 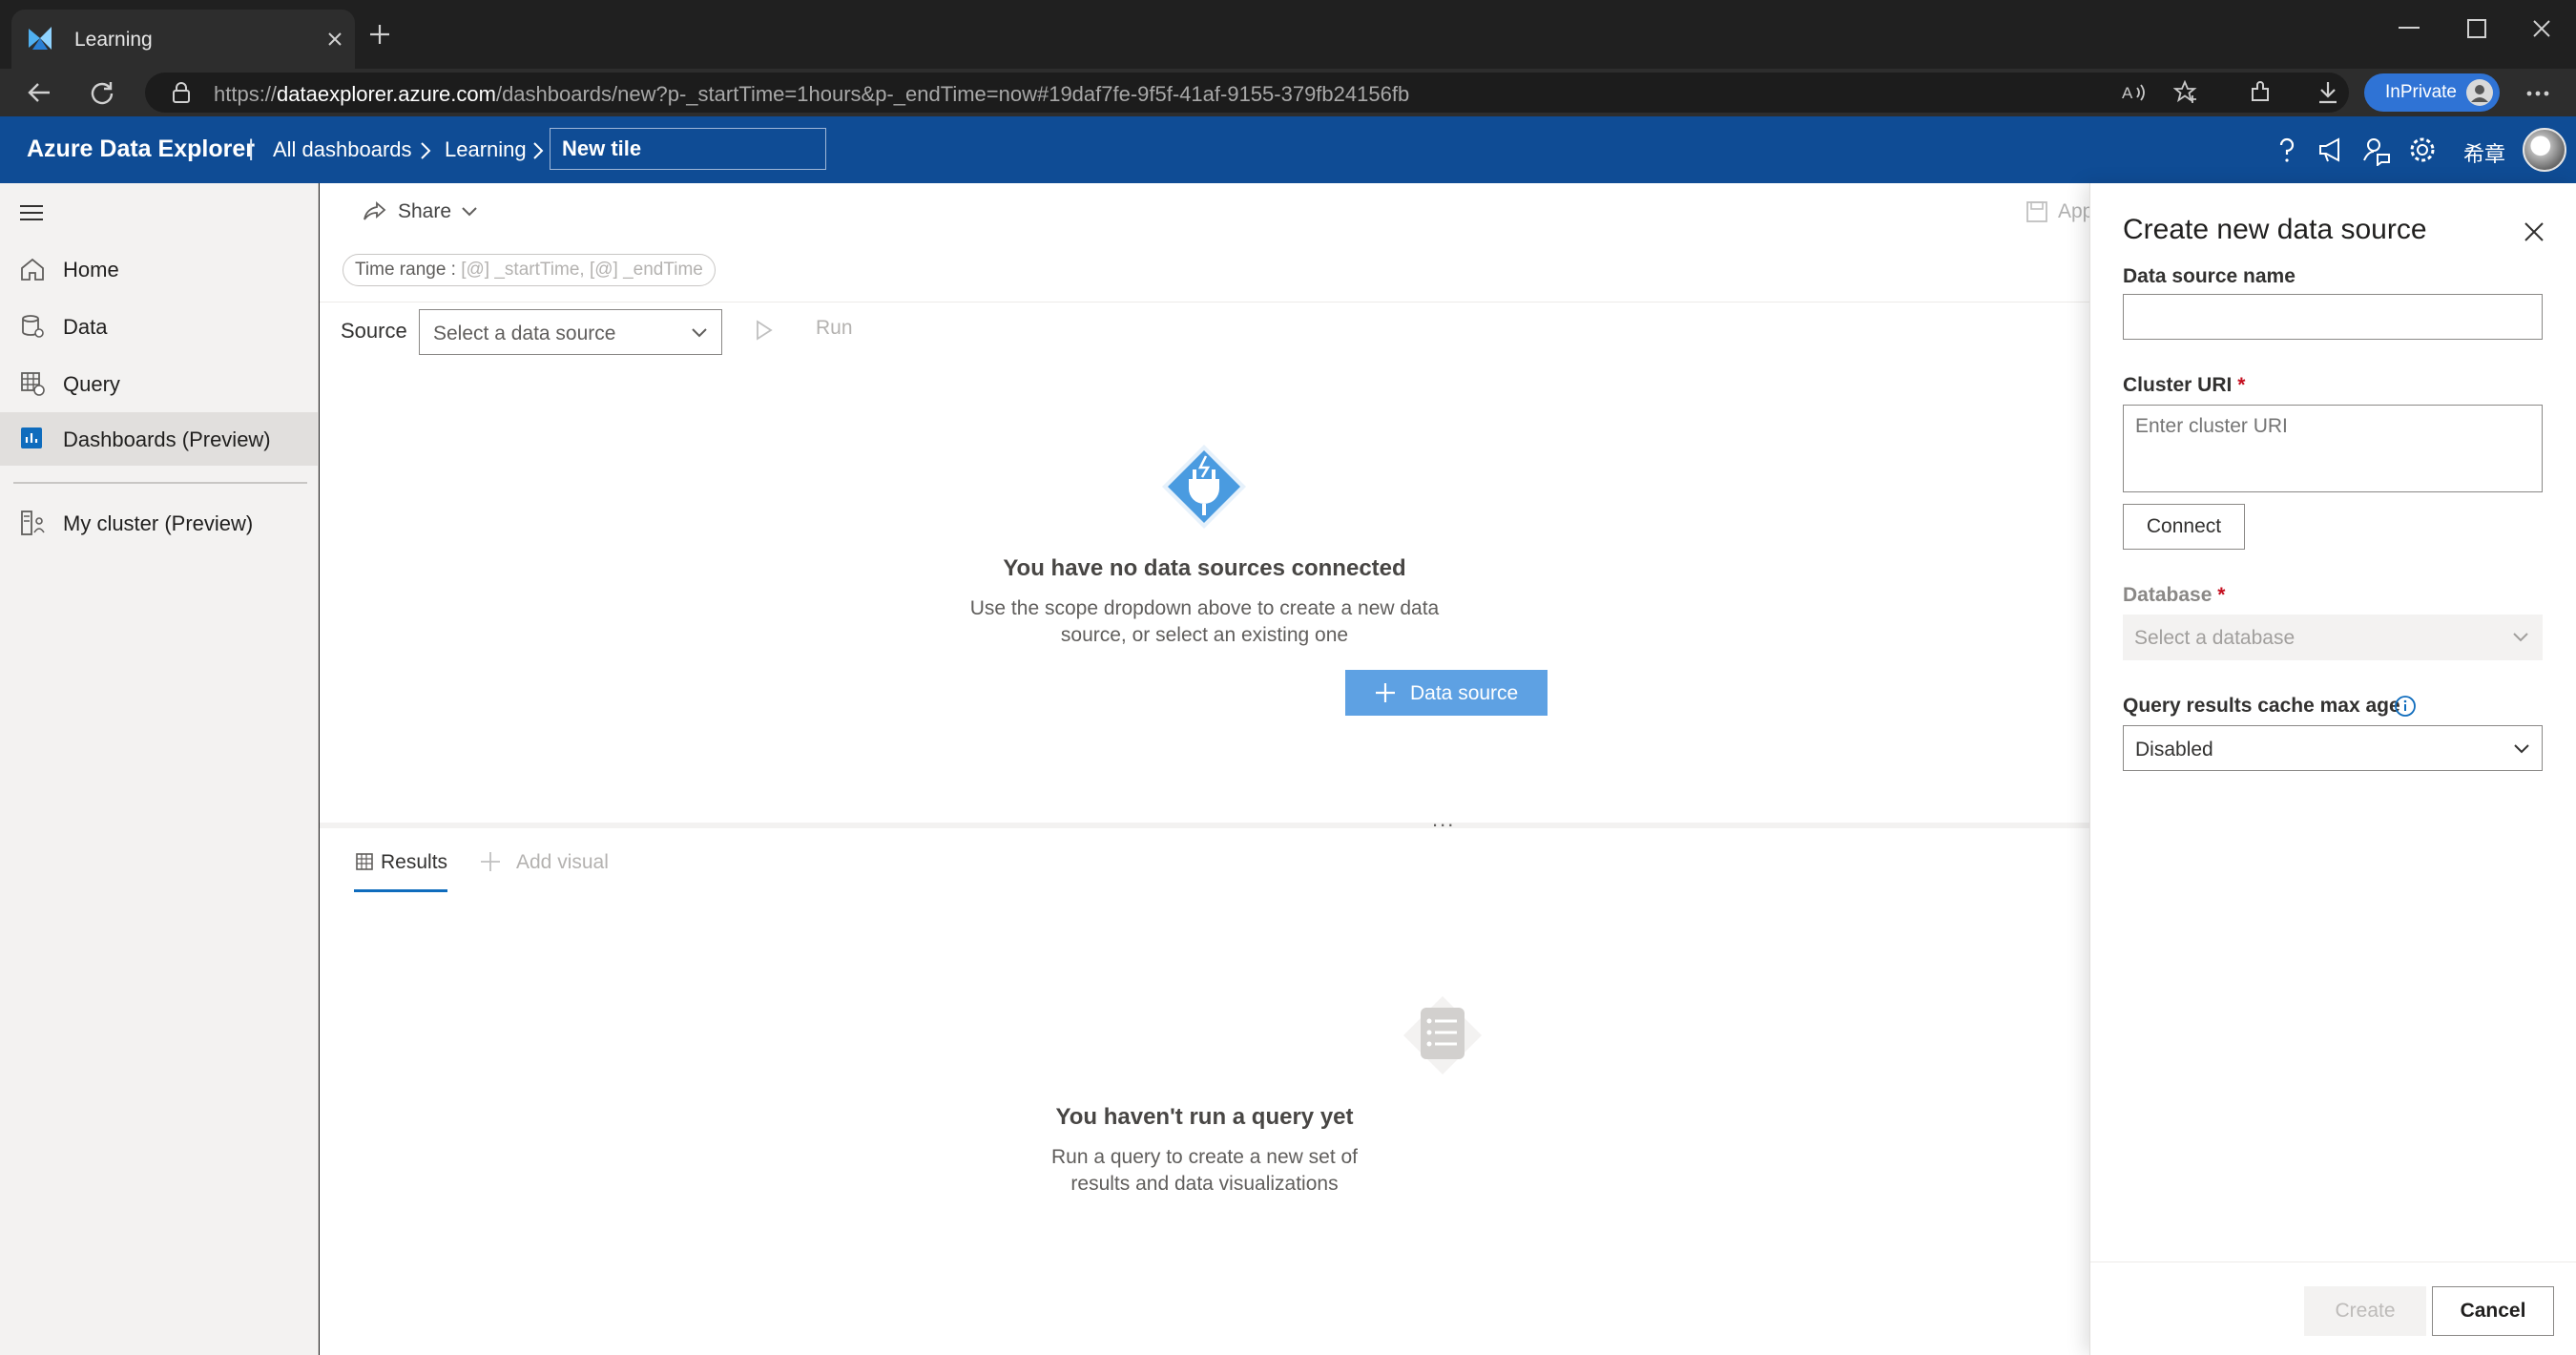 I want to click on tab-results: Results, so click(x=414, y=862).